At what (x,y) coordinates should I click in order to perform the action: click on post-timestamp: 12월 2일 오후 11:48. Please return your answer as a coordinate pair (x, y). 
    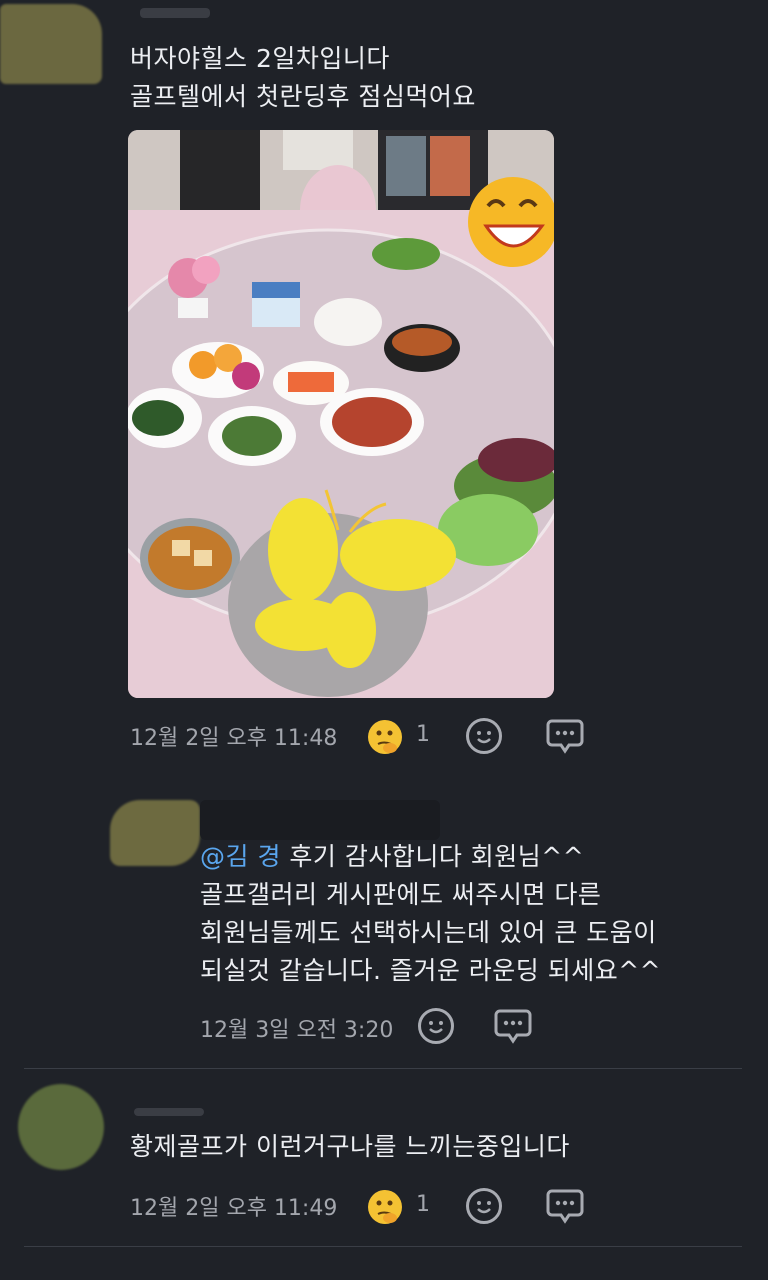
    Looking at the image, I should click on (234, 738).